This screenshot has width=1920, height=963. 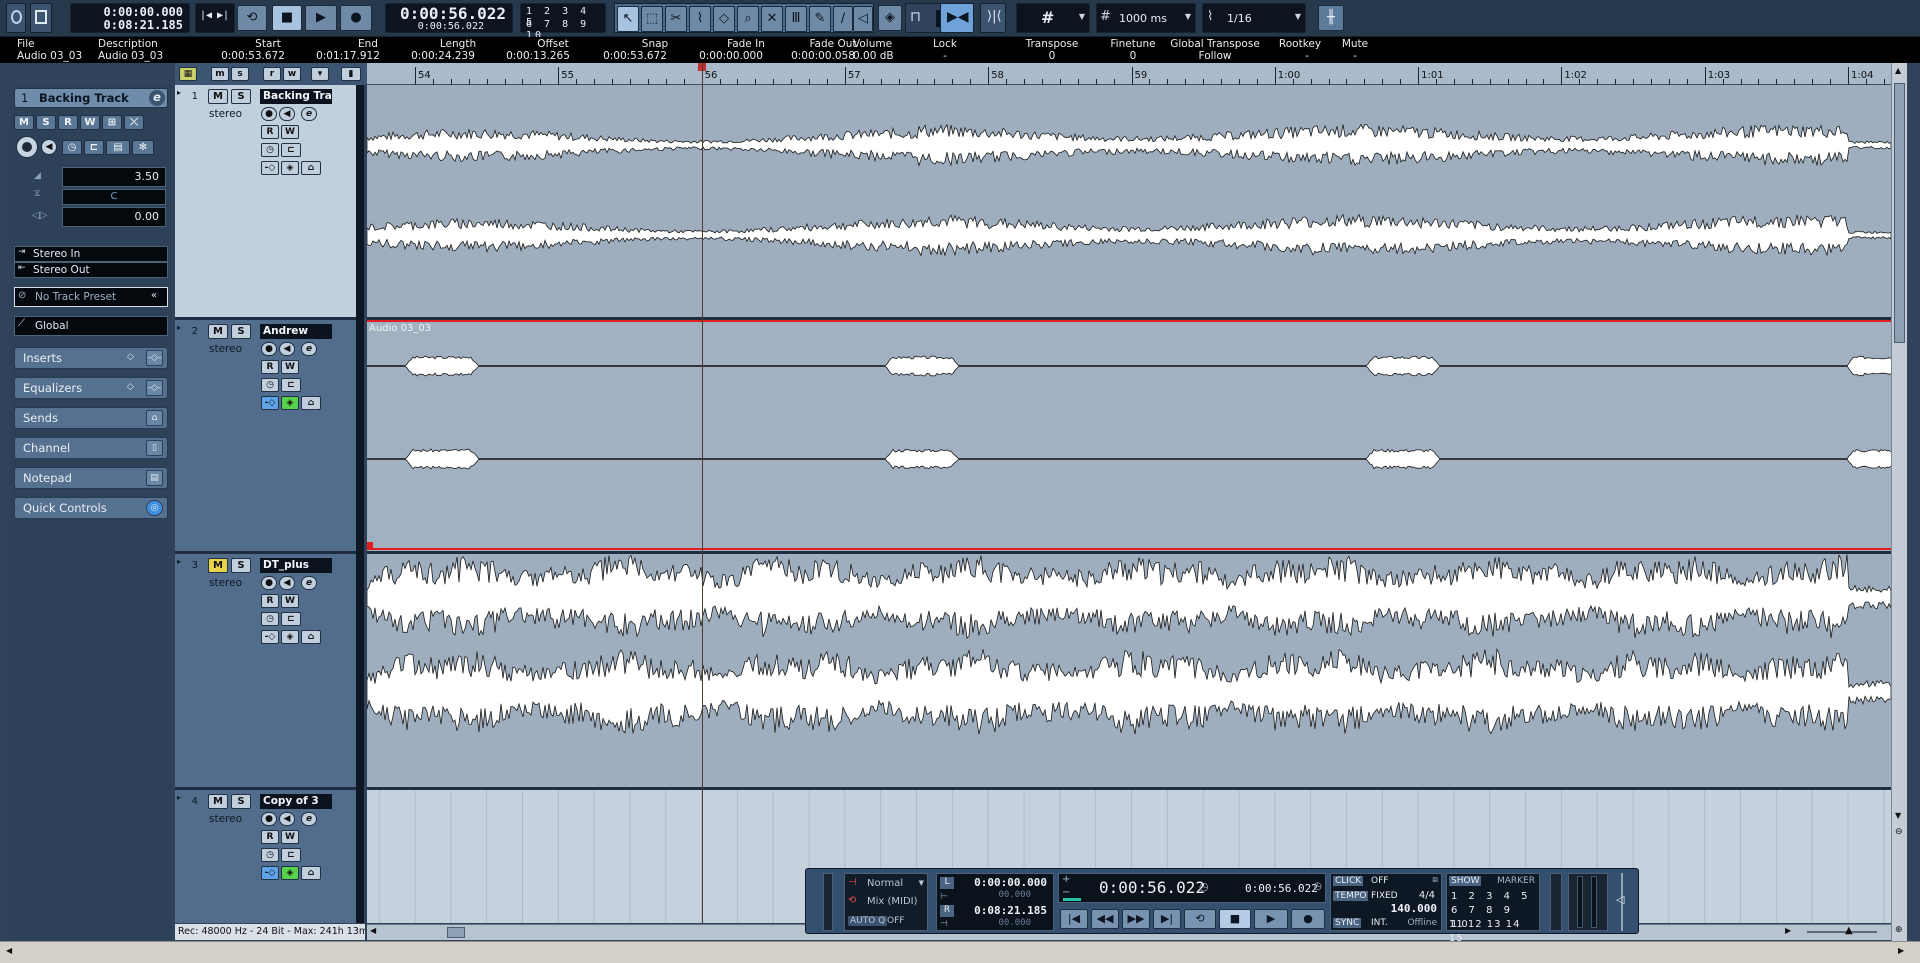 I want to click on track-solo-button: S, so click(x=241, y=331).